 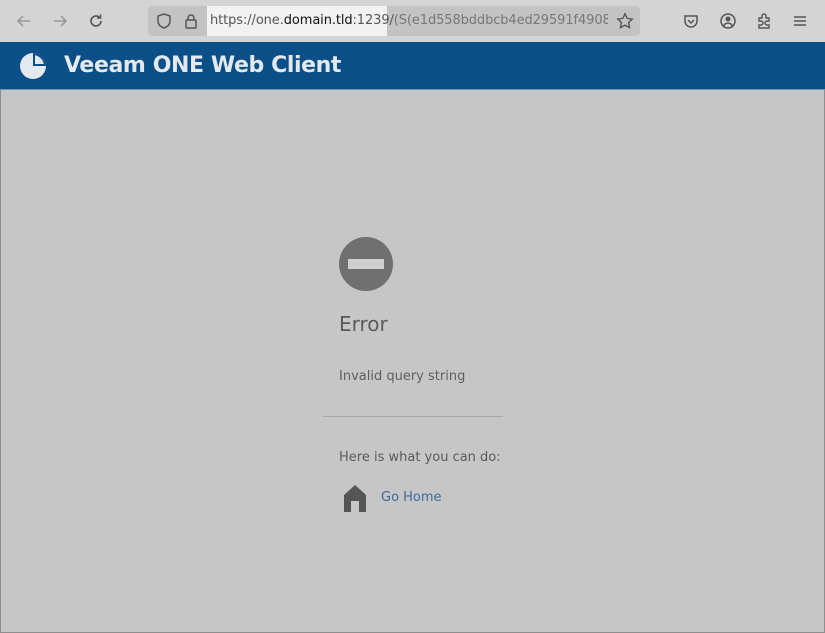 What do you see at coordinates (355, 498) in the screenshot?
I see `home-icon` at bounding box center [355, 498].